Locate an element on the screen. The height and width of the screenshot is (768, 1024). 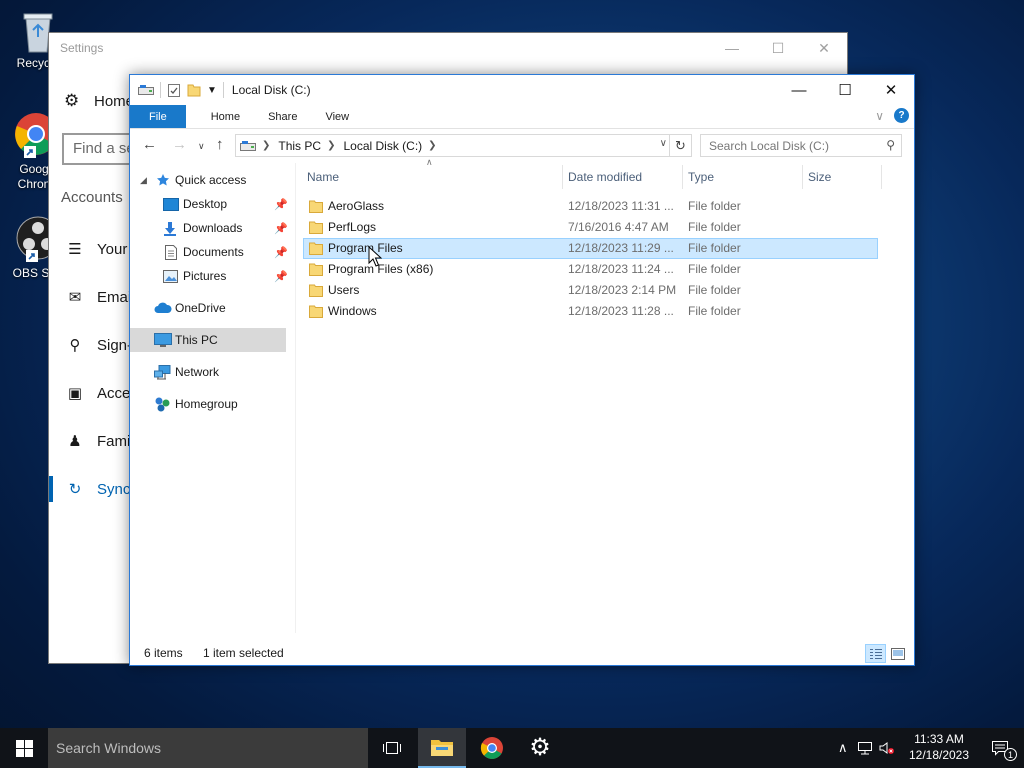
table-row: Users 12/18/2023 2:14 PM File folder is located at coordinates (590, 290).